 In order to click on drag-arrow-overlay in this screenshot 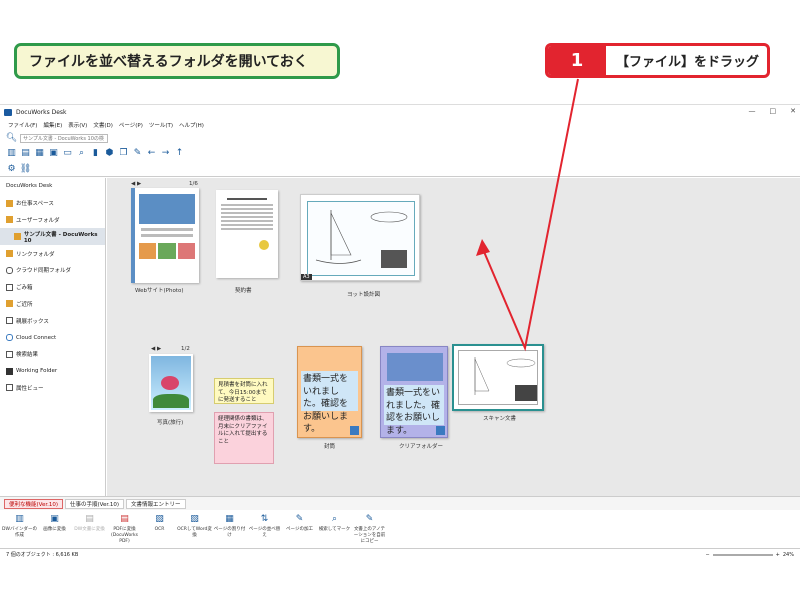, I will do `click(527, 215)`.